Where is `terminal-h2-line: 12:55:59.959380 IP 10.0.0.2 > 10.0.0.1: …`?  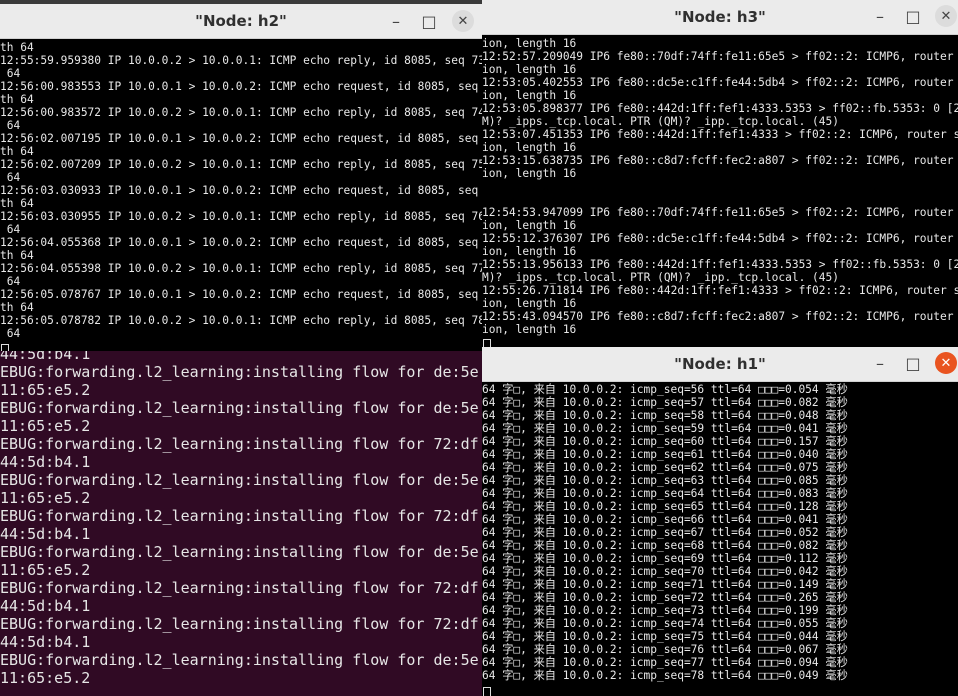 terminal-h2-line: 12:55:59.959380 IP 10.0.0.2 > 10.0.0.1: … is located at coordinates (241, 60).